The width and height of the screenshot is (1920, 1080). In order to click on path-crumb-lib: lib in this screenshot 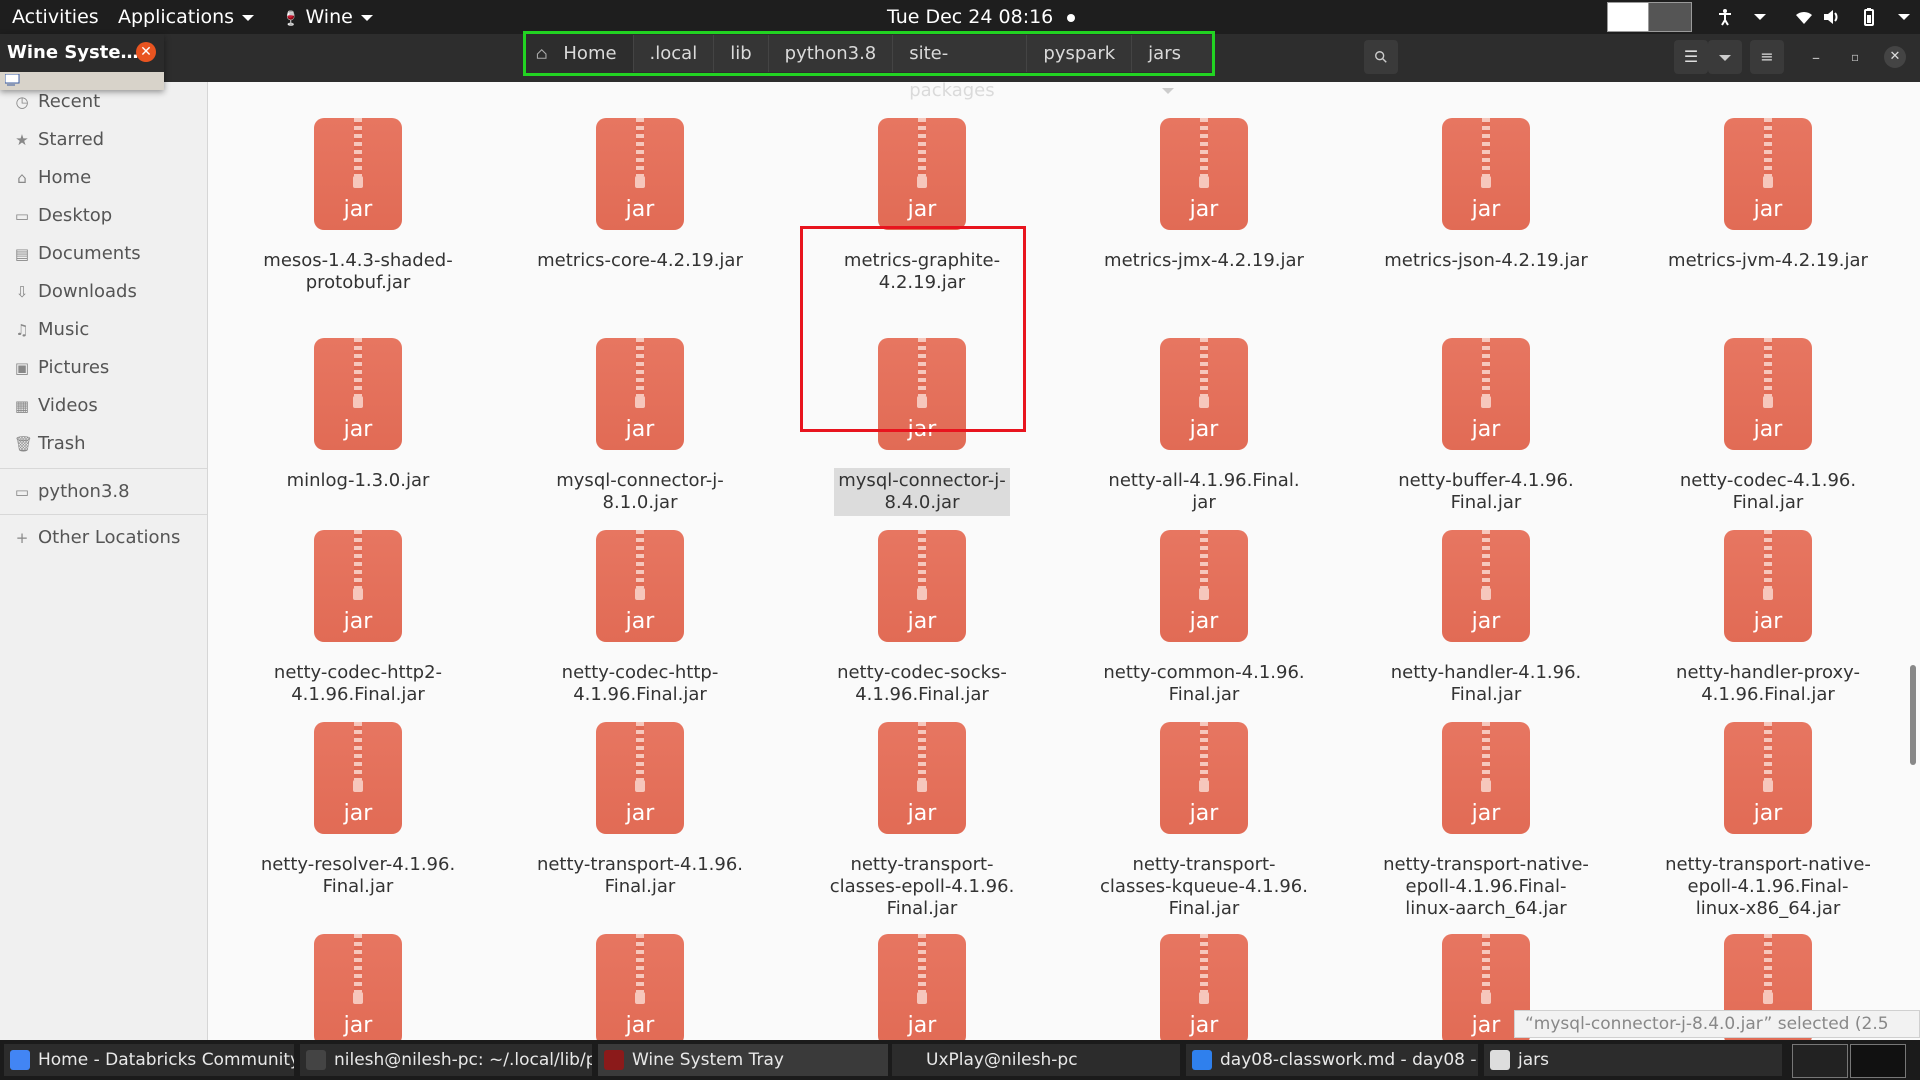, I will do `click(741, 53)`.